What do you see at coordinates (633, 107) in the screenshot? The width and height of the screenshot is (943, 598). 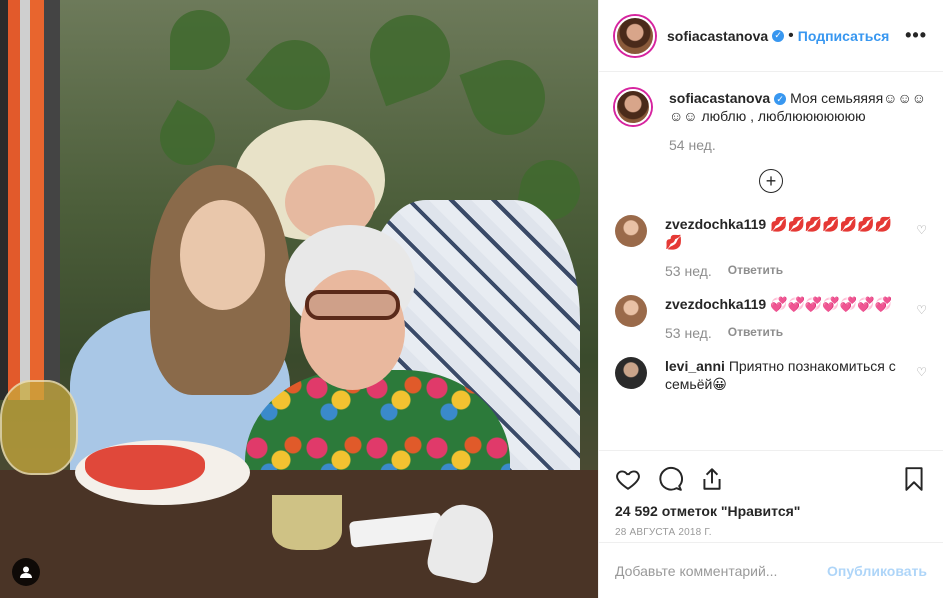 I see `caption-avatar` at bounding box center [633, 107].